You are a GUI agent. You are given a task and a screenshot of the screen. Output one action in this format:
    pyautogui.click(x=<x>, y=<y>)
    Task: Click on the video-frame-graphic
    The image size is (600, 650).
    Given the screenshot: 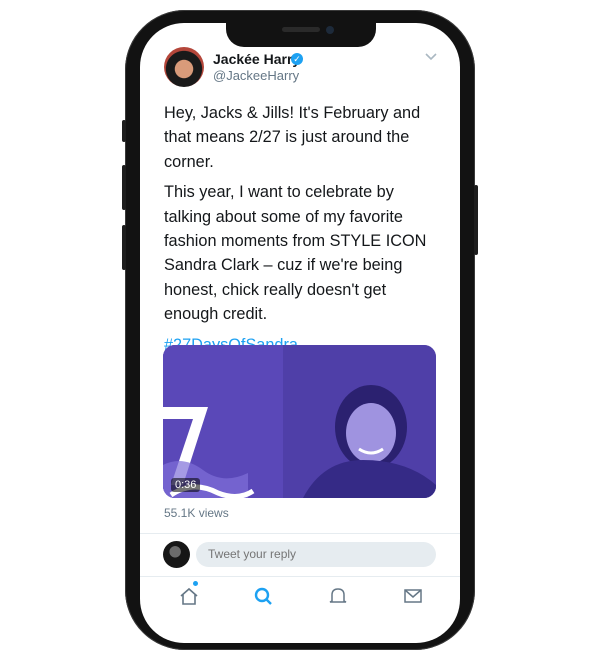 What is the action you would take?
    pyautogui.click(x=299, y=421)
    